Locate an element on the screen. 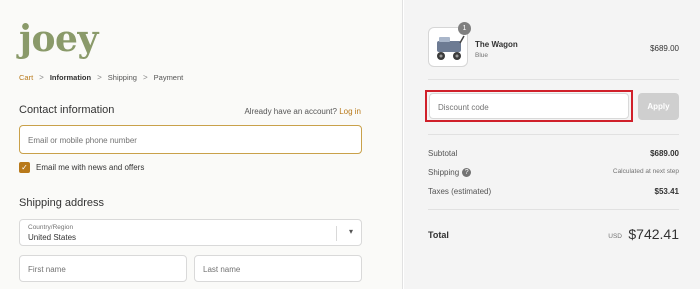  currency-code: USD is located at coordinates (615, 236).